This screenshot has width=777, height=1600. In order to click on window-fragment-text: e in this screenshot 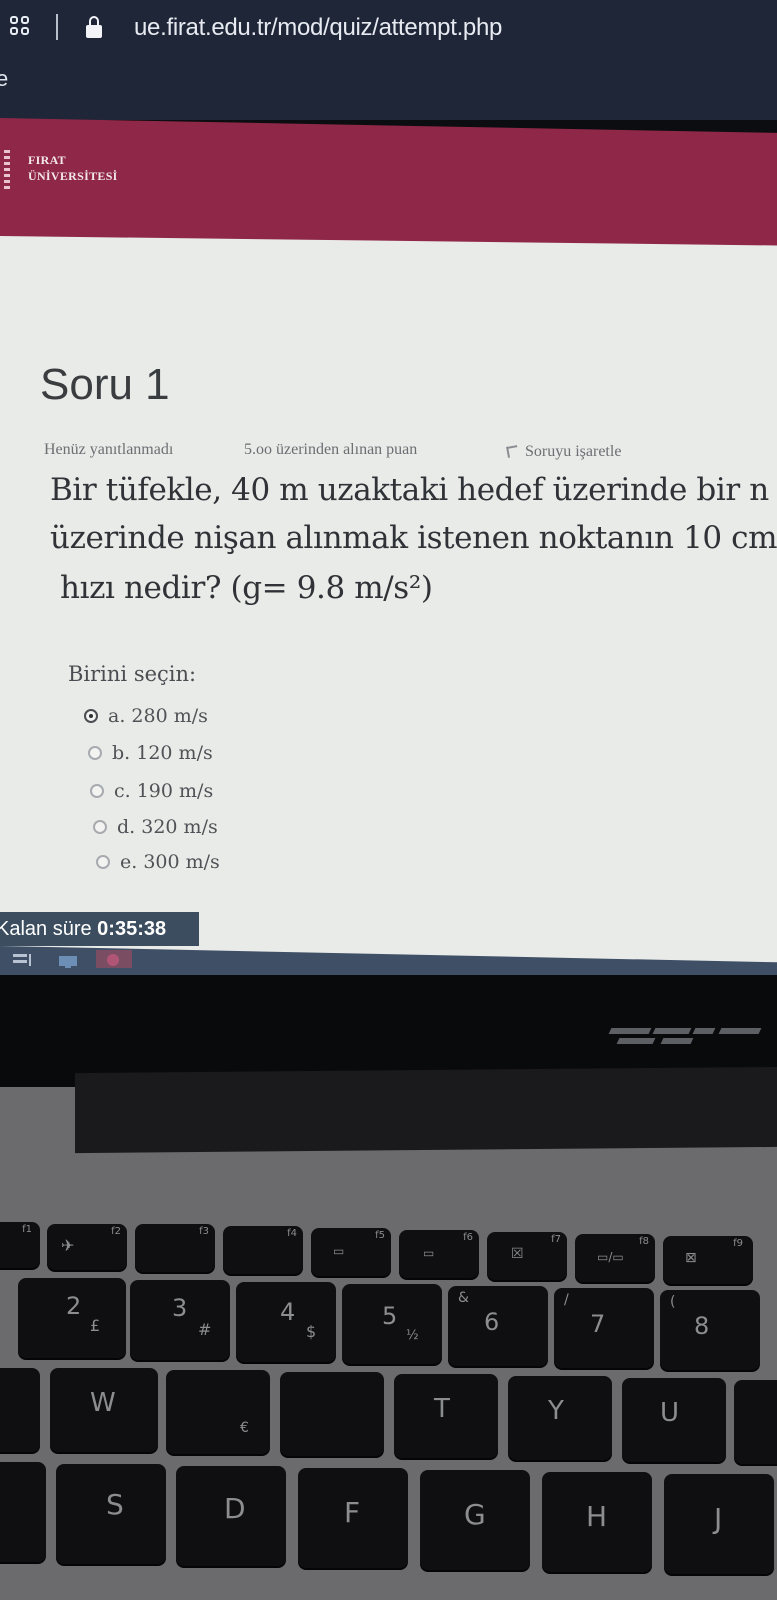, I will do `click(4, 78)`.